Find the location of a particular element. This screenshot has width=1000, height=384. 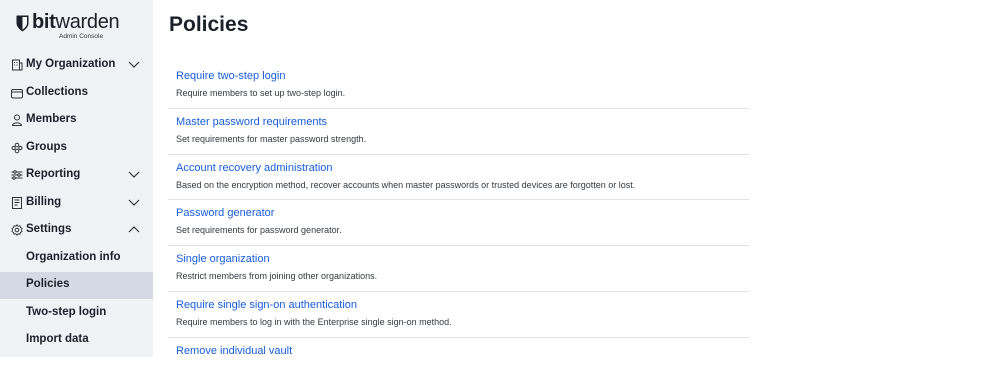

gear-icon is located at coordinates (17, 230).